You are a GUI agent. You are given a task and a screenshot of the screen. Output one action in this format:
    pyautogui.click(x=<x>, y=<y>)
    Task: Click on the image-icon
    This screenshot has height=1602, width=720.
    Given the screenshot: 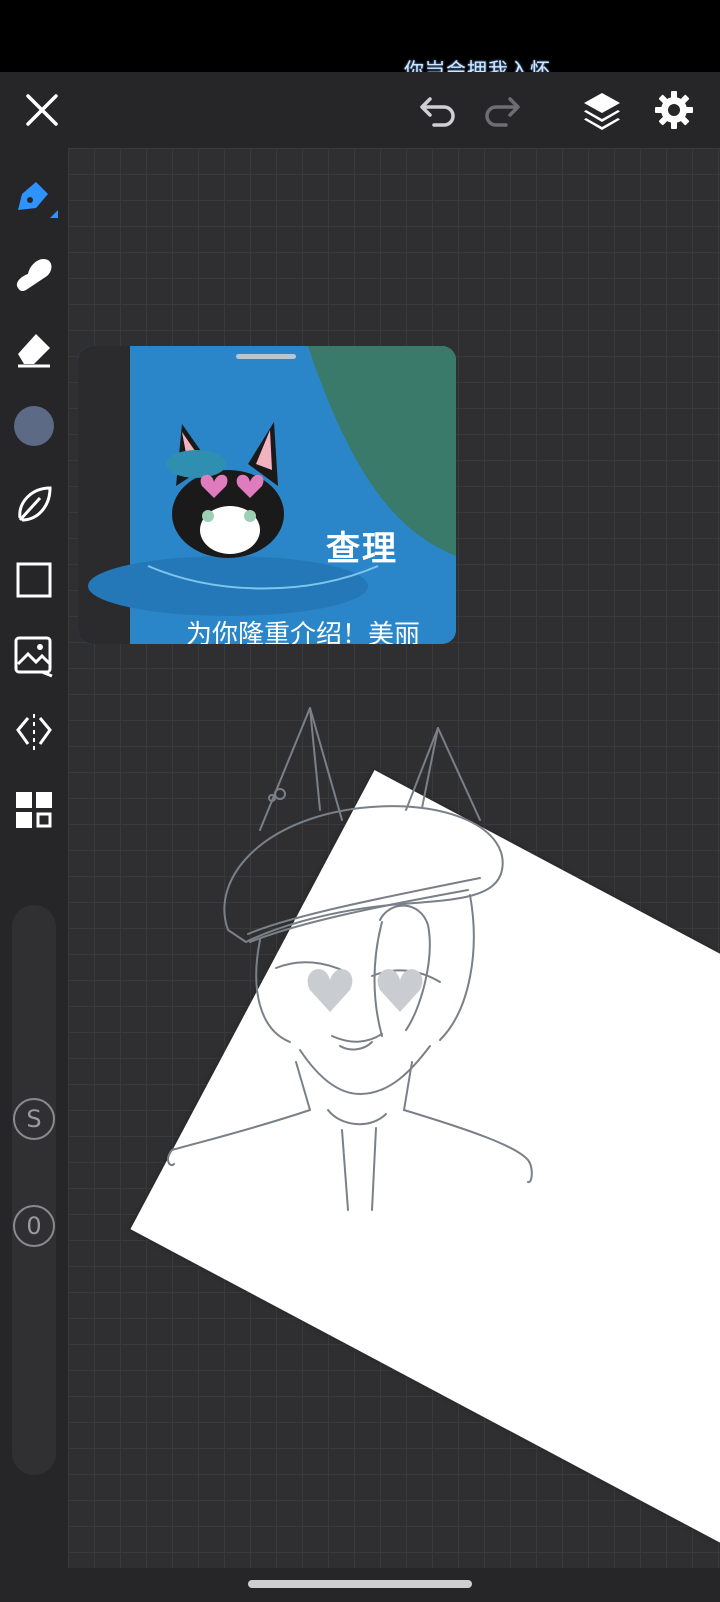 What is the action you would take?
    pyautogui.click(x=33, y=657)
    